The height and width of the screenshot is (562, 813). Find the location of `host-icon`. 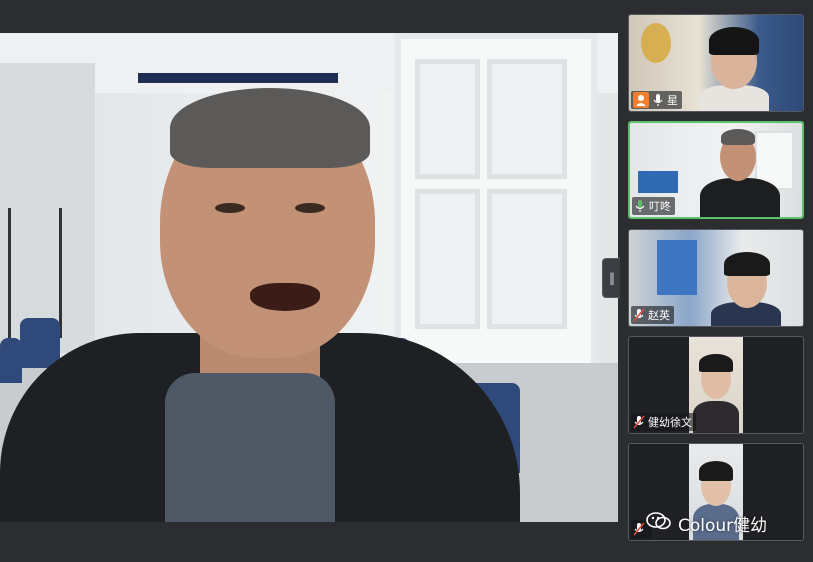

host-icon is located at coordinates (641, 100).